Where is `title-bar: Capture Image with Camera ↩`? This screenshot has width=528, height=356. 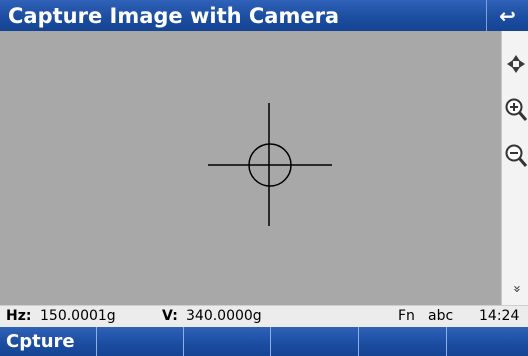
title-bar: Capture Image with Camera ↩ is located at coordinates (264, 15).